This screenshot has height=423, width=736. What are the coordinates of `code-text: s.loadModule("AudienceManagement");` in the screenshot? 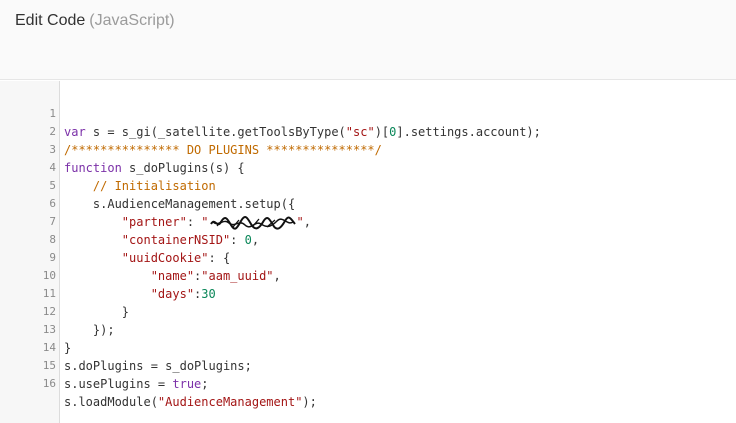 It's located at (190, 402).